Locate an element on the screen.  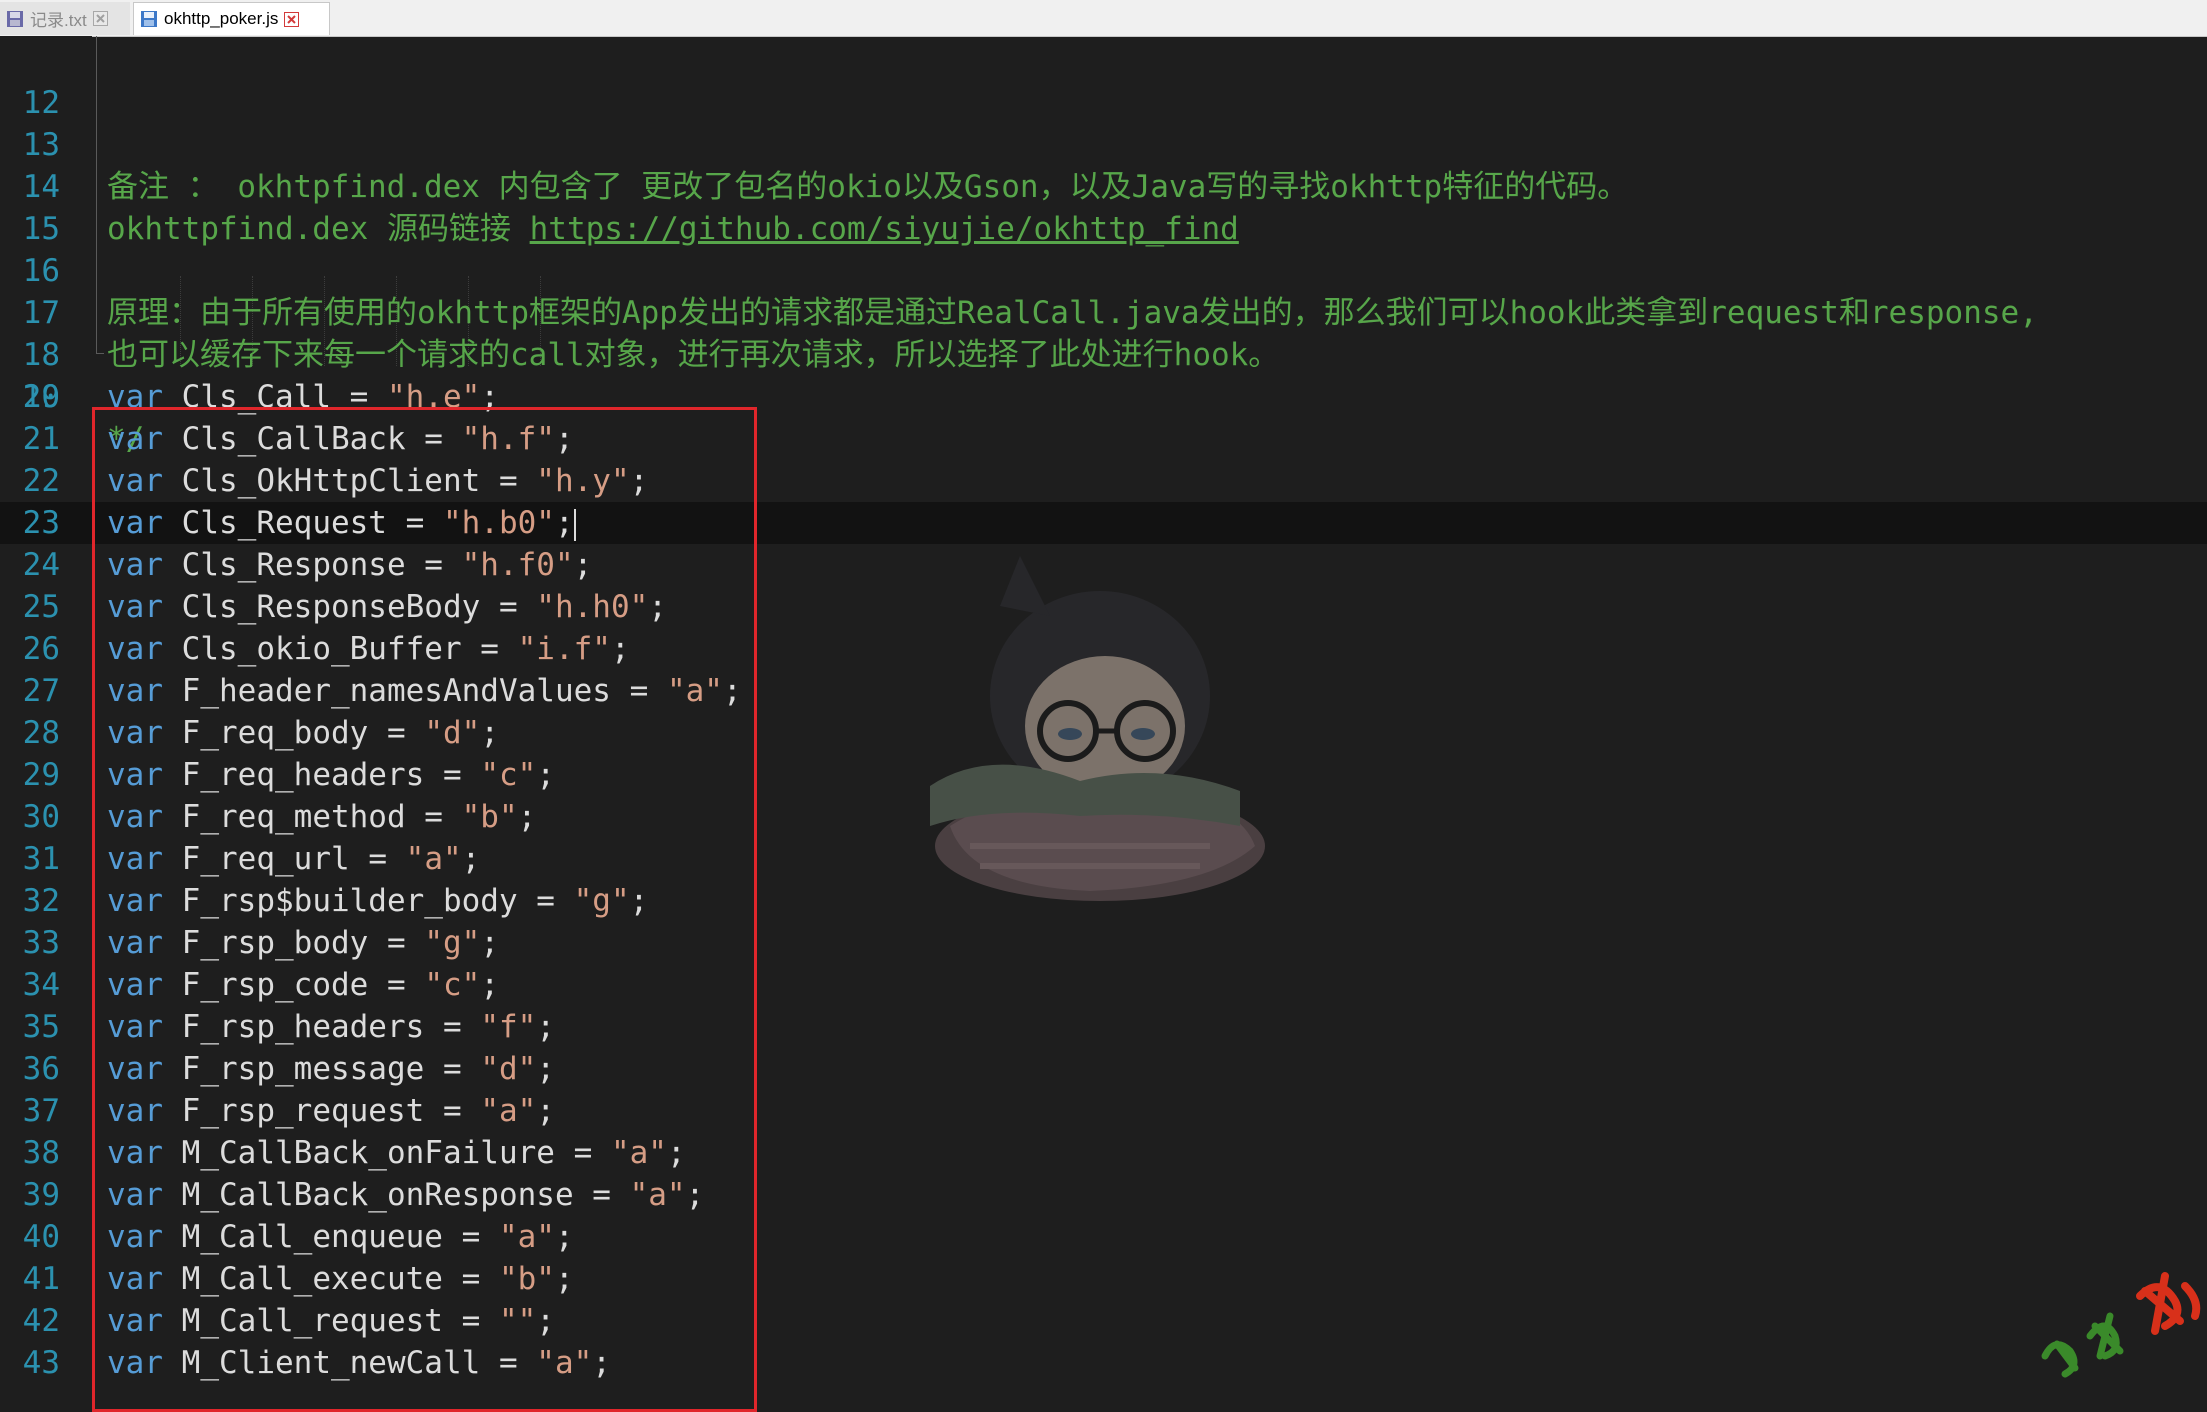
line-number: 33 is located at coordinates (41, 943).